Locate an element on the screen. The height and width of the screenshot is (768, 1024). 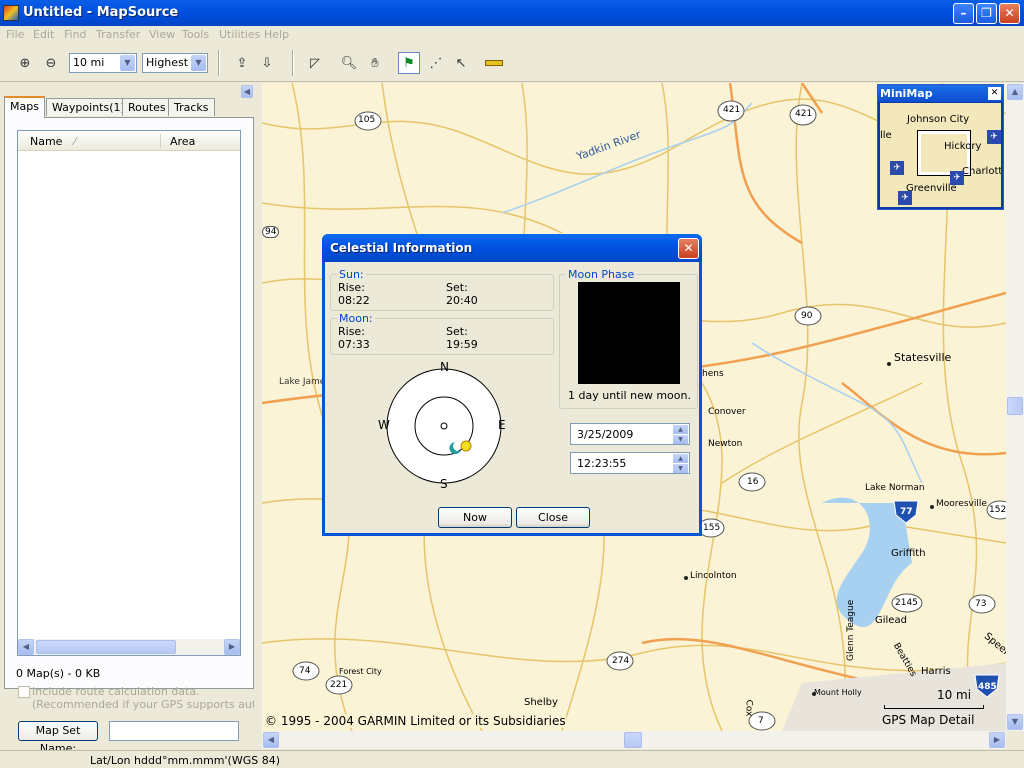
minimize-button: – is located at coordinates (963, 13).